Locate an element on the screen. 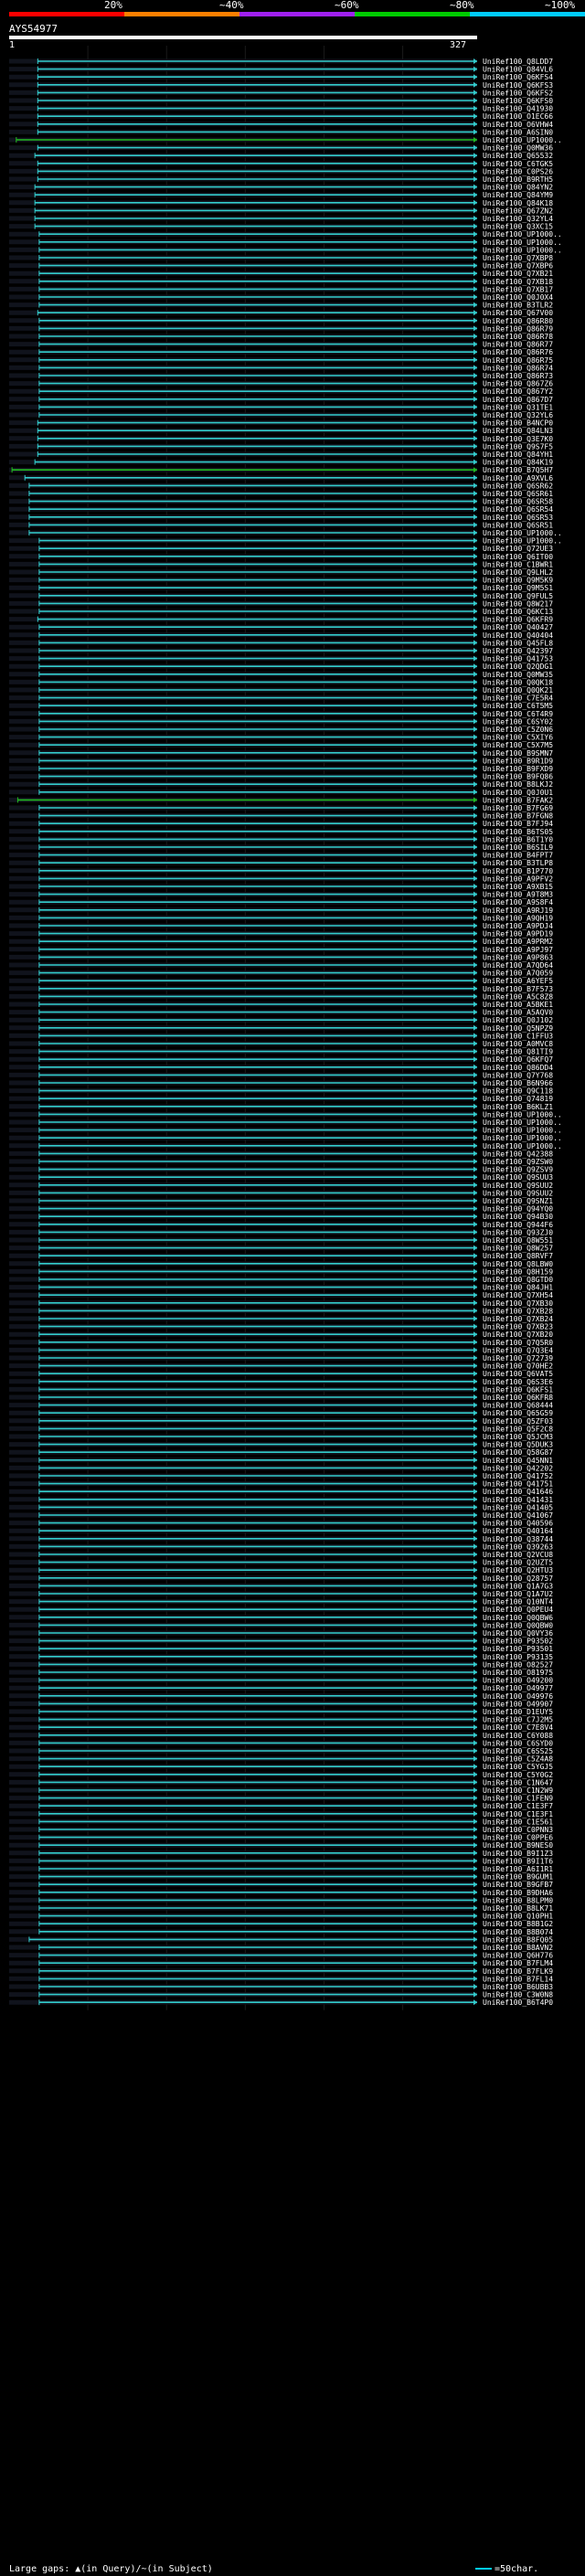 This screenshot has height=2576, width=585. scale-legend-text: =50char. is located at coordinates (517, 2569).